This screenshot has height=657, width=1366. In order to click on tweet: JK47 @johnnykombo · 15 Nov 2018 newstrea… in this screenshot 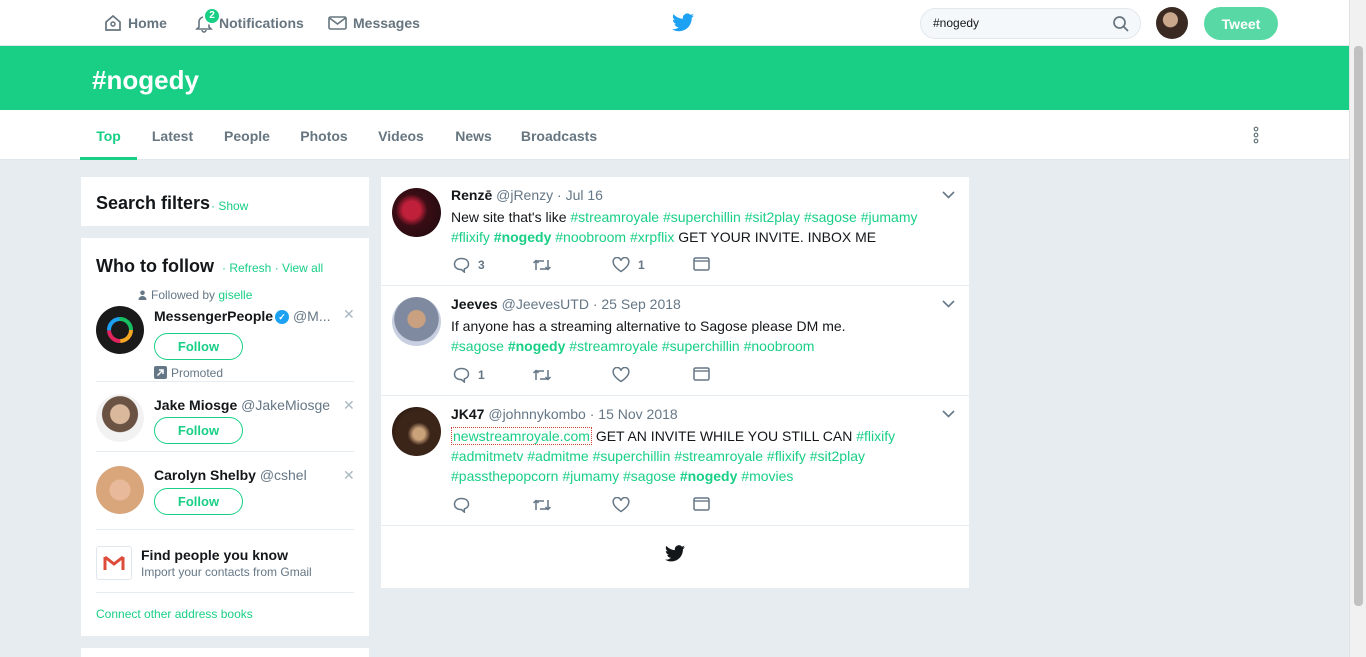, I will do `click(675, 461)`.